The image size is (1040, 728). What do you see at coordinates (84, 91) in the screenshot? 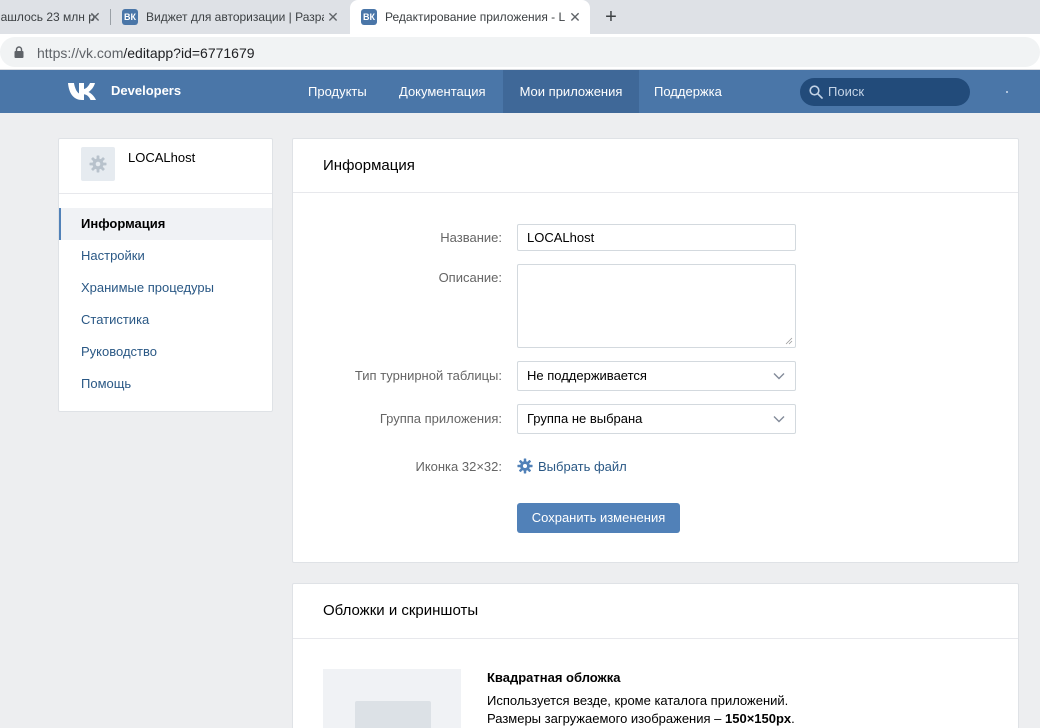
I see `vk-logo-icon` at bounding box center [84, 91].